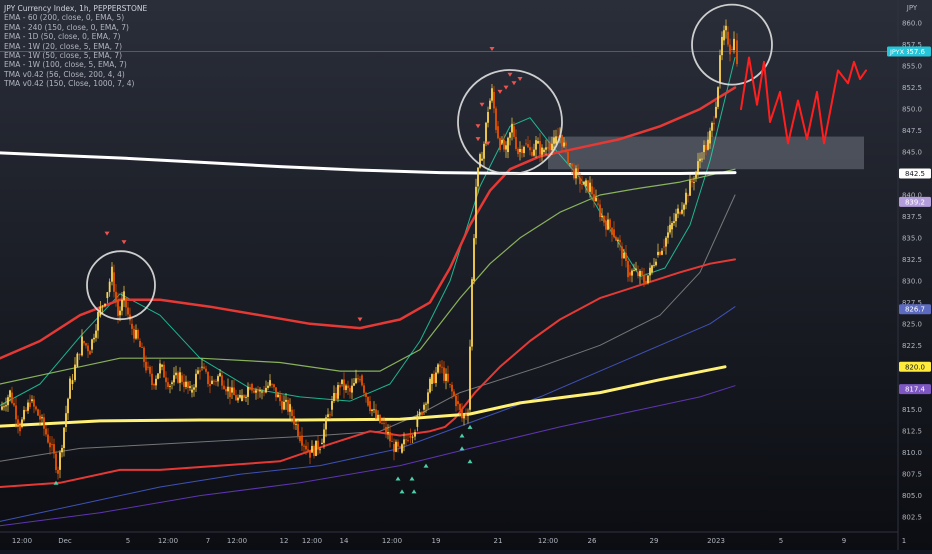  What do you see at coordinates (844, 541) in the screenshot?
I see `time-axis-label: 9` at bounding box center [844, 541].